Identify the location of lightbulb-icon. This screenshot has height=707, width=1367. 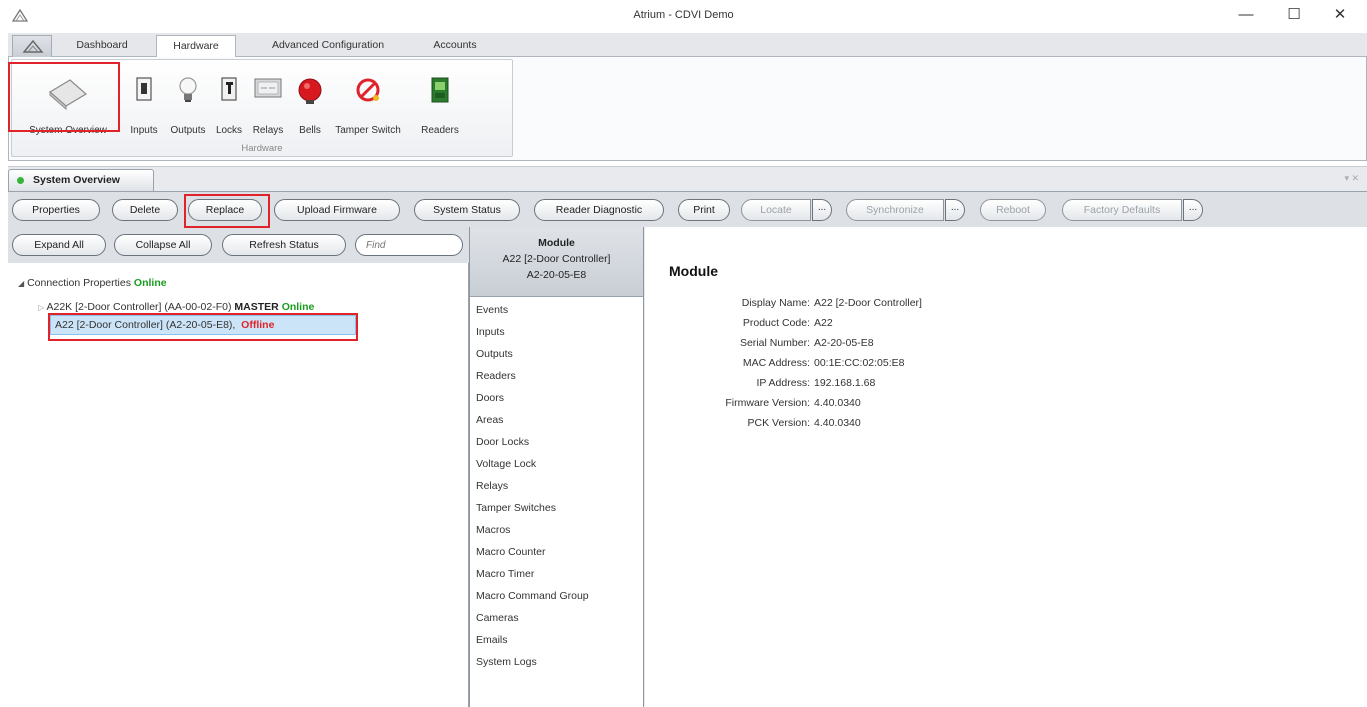
(188, 89).